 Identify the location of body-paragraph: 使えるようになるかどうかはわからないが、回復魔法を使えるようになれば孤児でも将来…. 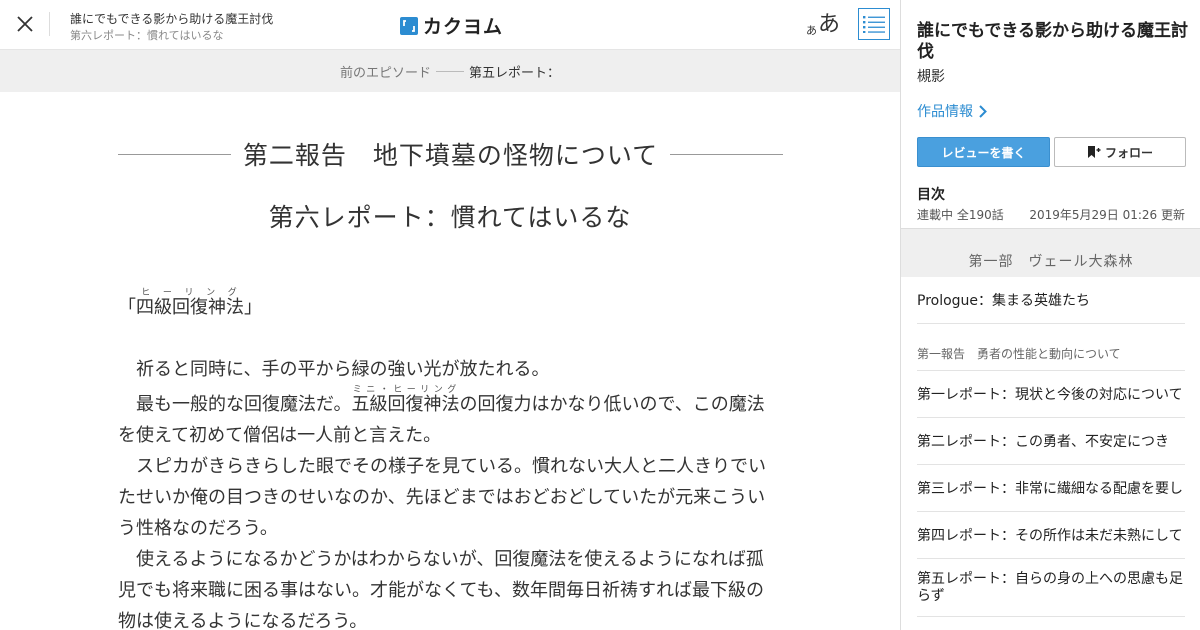
(441, 589).